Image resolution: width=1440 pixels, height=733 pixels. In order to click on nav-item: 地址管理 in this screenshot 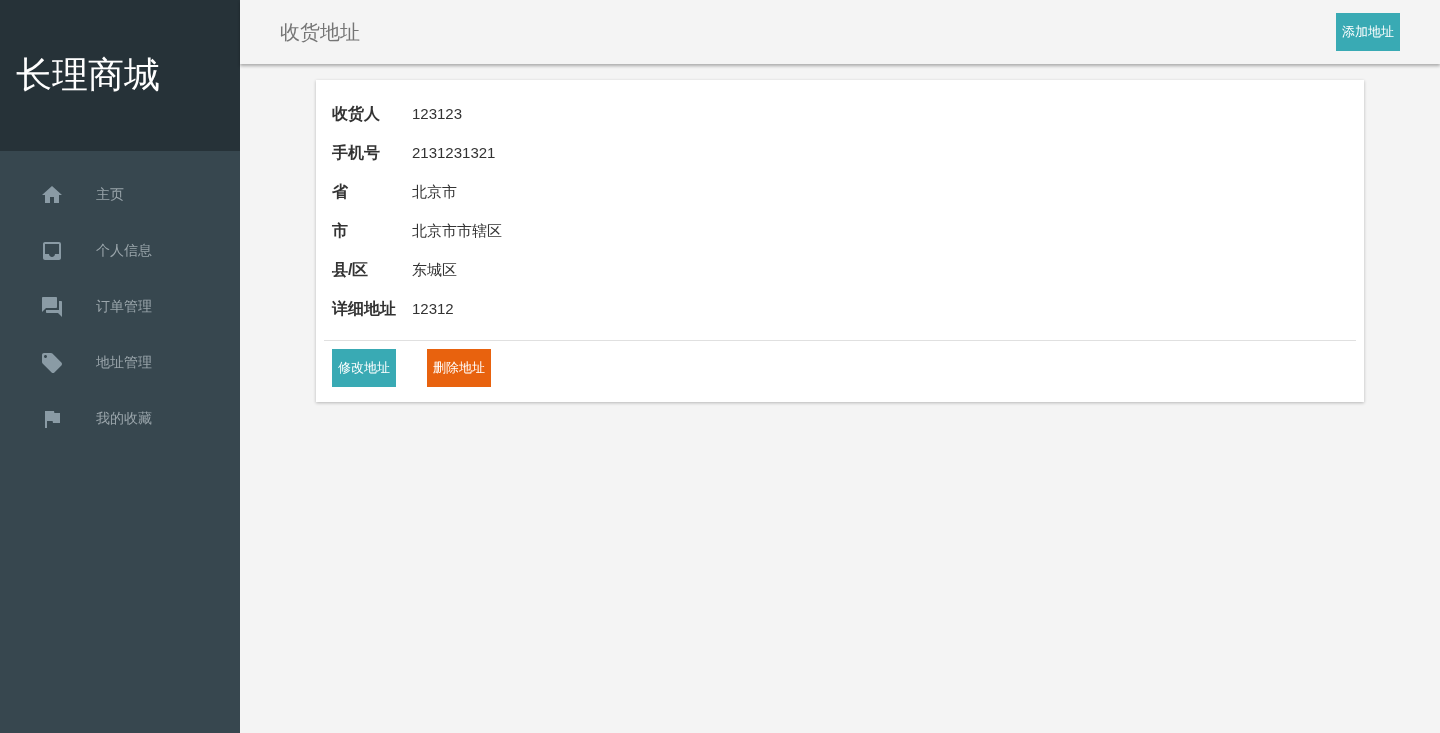, I will do `click(120, 363)`.